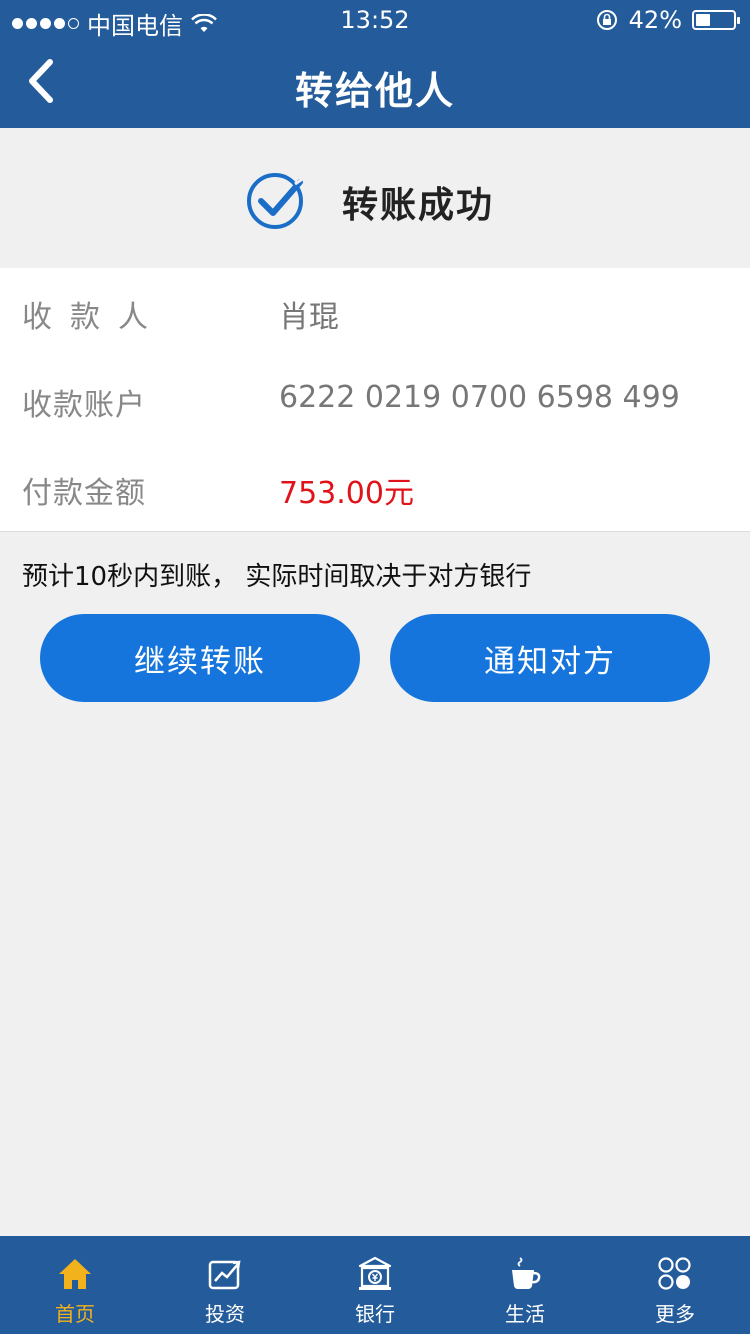  Describe the element at coordinates (276, 201) in the screenshot. I see `check-circle-icon` at that location.